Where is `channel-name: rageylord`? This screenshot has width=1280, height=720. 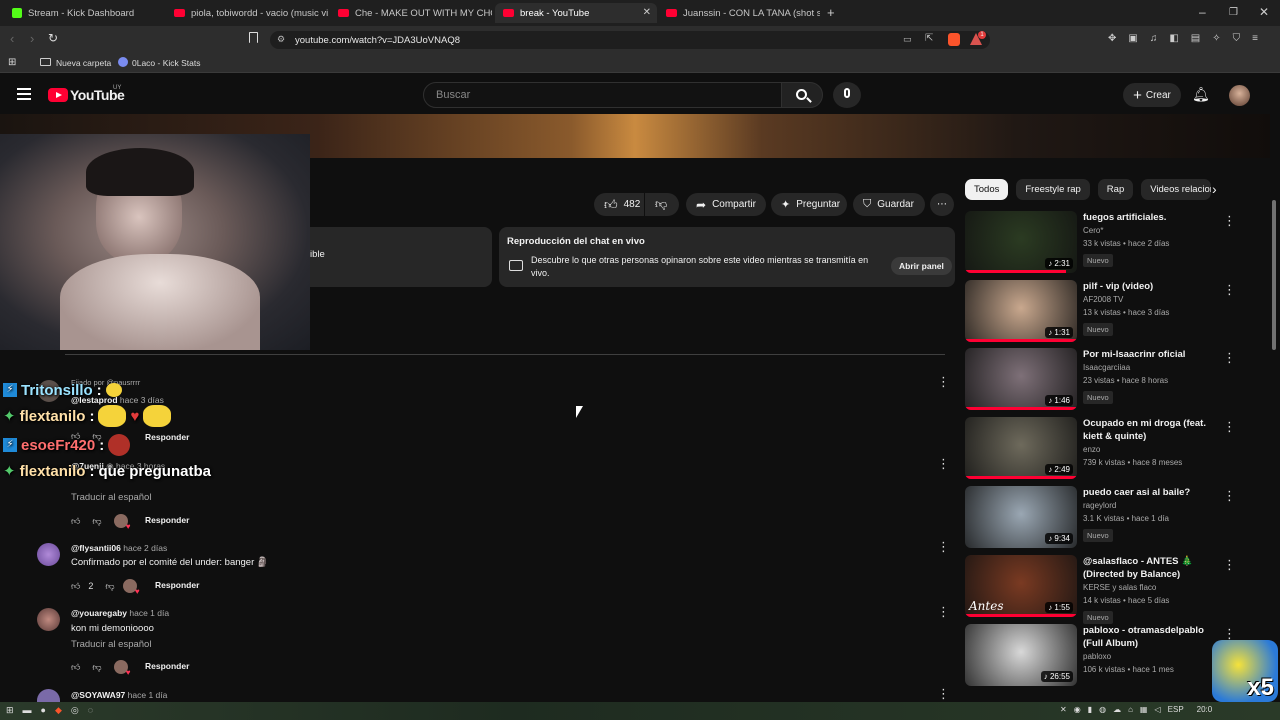
channel-name: rageylord is located at coordinates (1151, 505).